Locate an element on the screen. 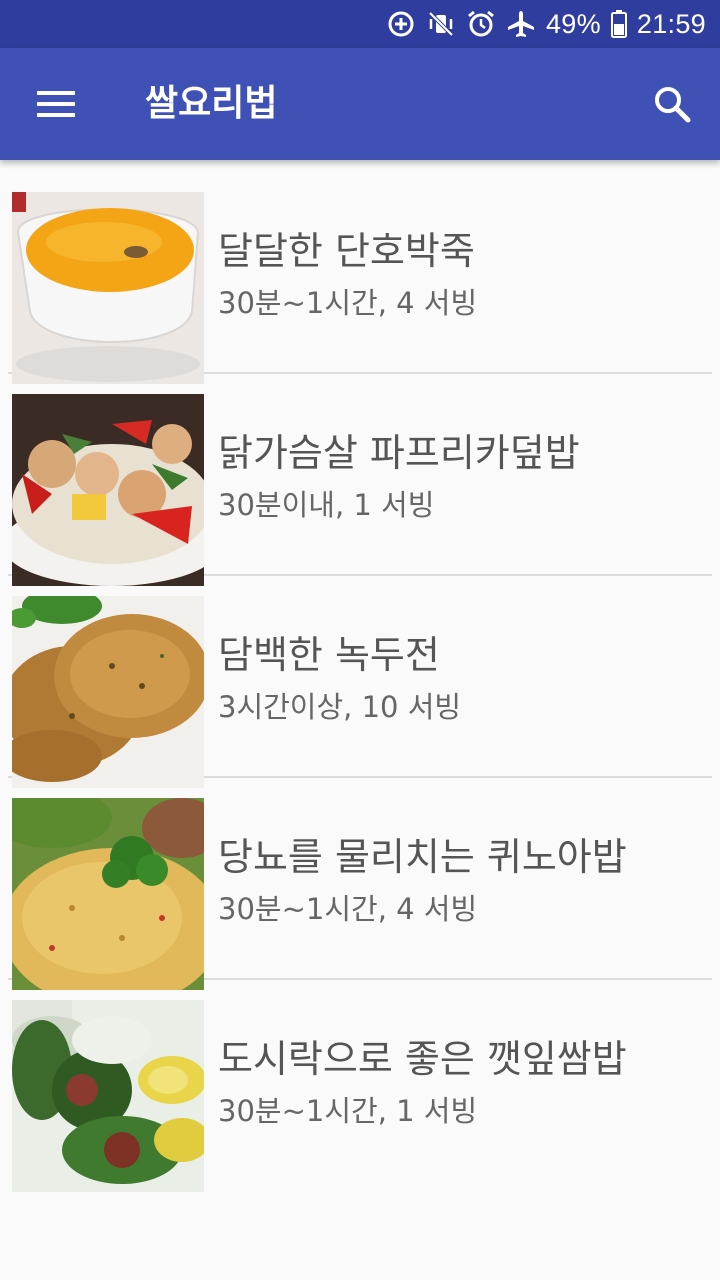 The height and width of the screenshot is (1280, 720). status-bar: 49% 21:59 is located at coordinates (360, 24).